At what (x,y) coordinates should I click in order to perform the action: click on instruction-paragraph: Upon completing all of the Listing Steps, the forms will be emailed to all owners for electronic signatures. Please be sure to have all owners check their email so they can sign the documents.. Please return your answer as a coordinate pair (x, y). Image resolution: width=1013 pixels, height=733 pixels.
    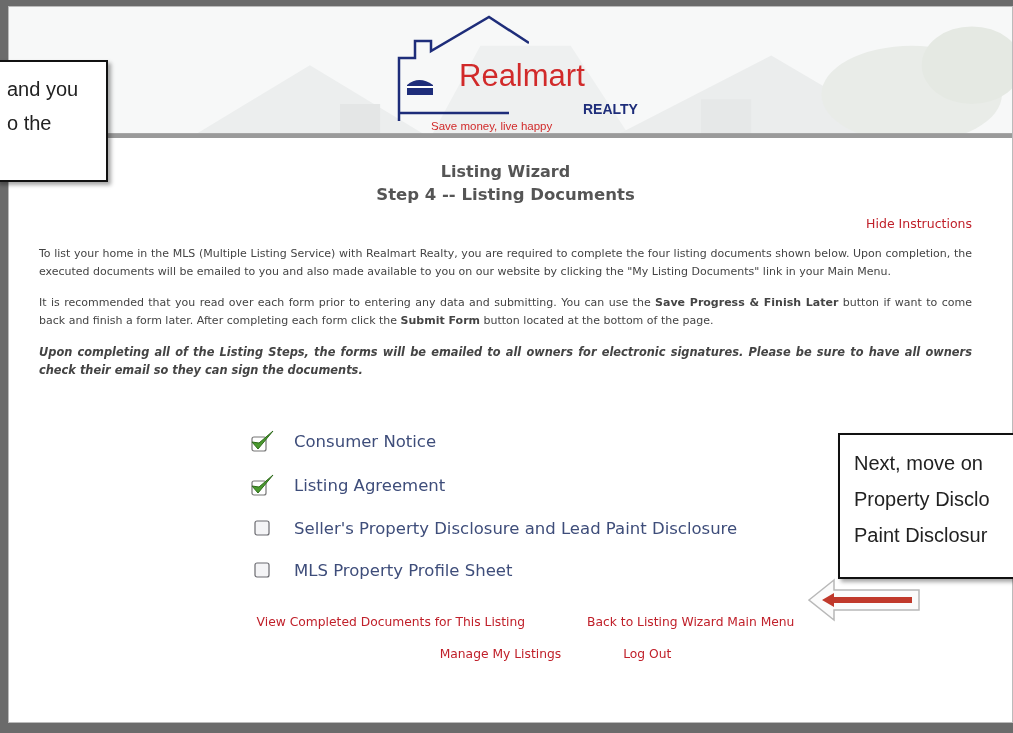
    Looking at the image, I should click on (505, 361).